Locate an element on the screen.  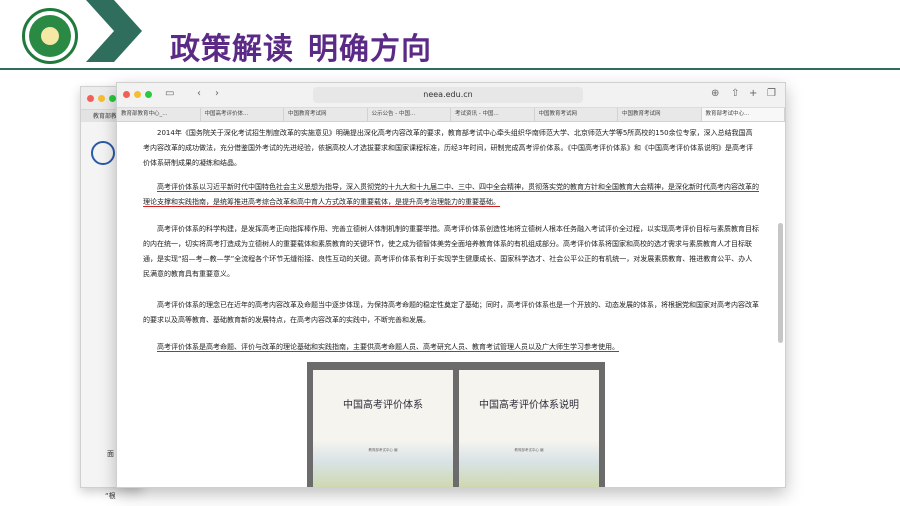
book-cover: 中国高考评价体系说明 教育部考试中心 编 is located at coordinates (529, 428).